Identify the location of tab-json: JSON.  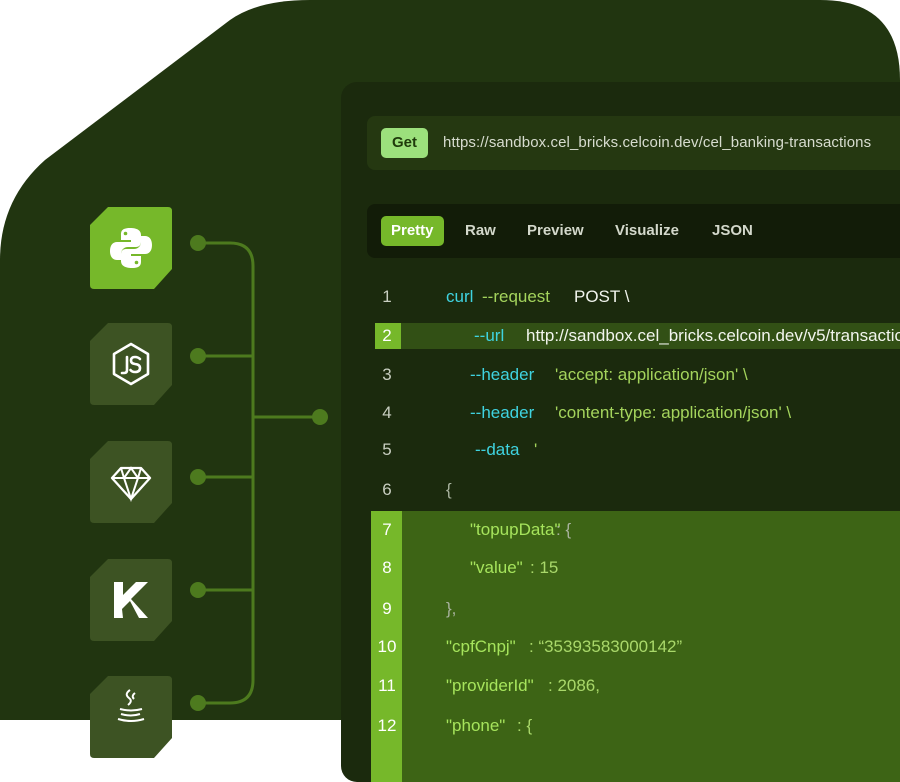
(732, 231).